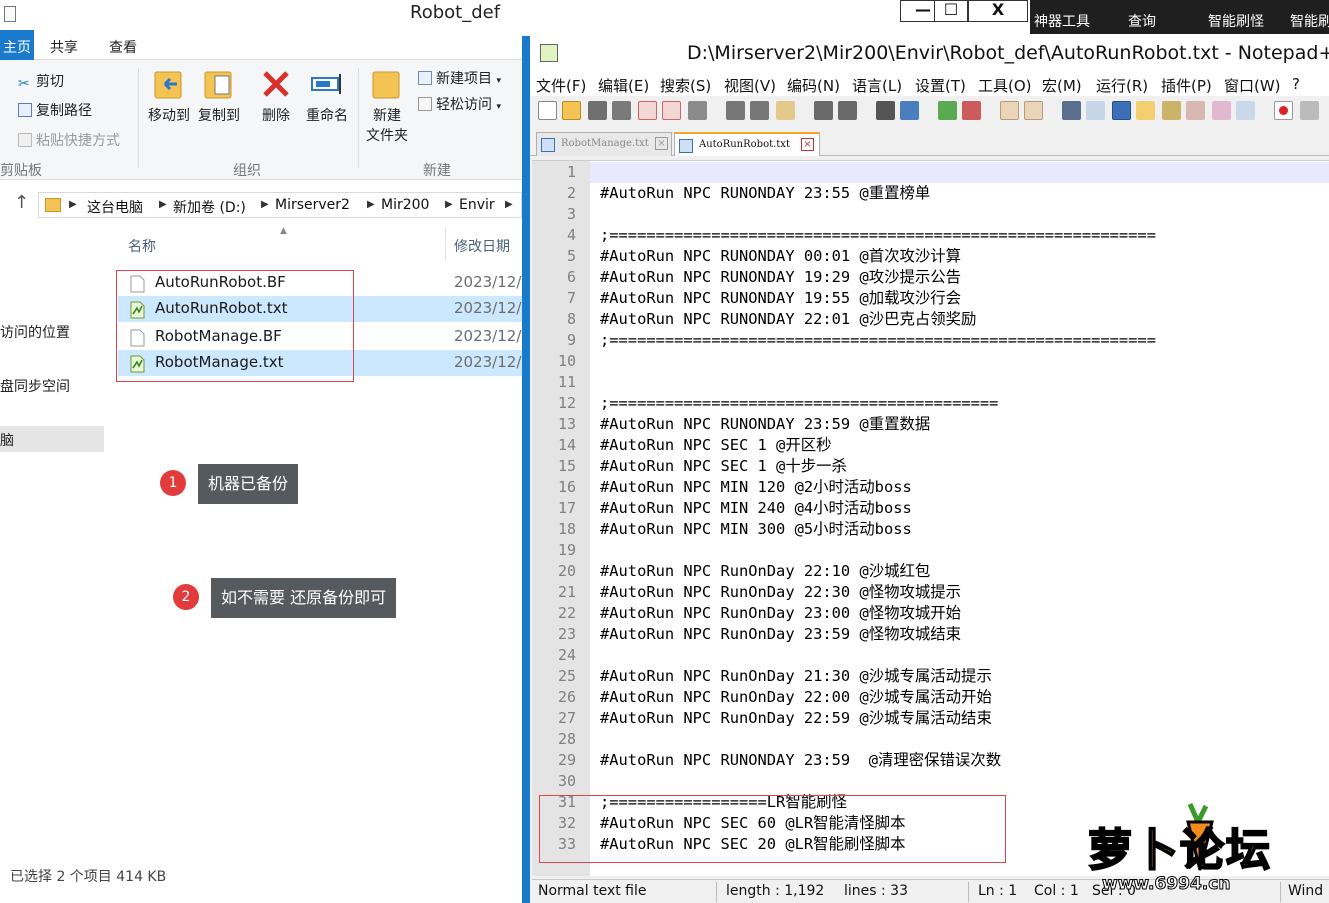  Describe the element at coordinates (320, 309) in the screenshot. I see `file-row: AutoRunRobot.txt 2023/12/` at that location.